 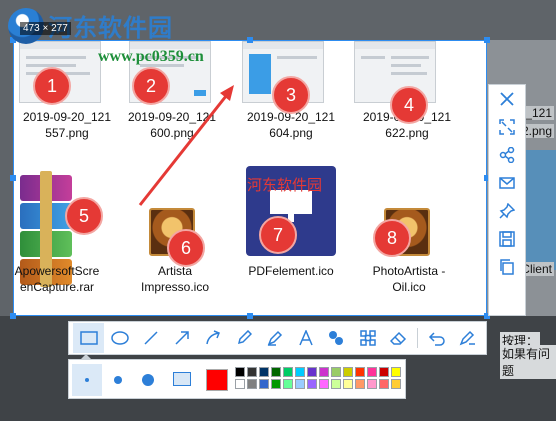 What do you see at coordinates (13, 178) in the screenshot?
I see `resize-handle-left` at bounding box center [13, 178].